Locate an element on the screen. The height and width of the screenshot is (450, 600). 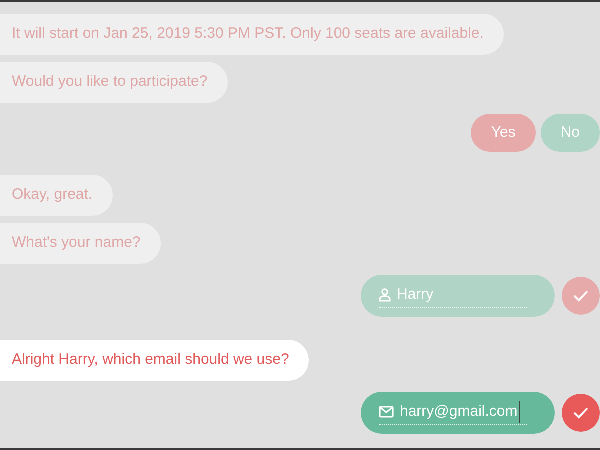
chat-bubble: What's your name? is located at coordinates (80, 243).